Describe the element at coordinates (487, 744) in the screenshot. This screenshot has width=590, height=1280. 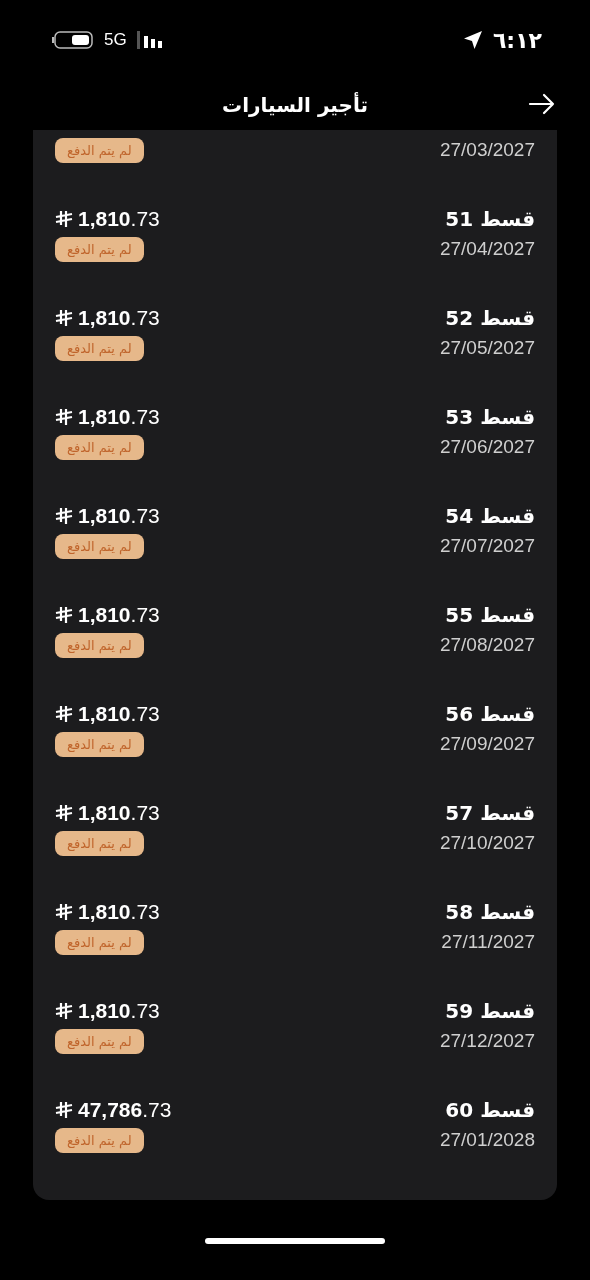
I see `due-date: 27/09/2027` at that location.